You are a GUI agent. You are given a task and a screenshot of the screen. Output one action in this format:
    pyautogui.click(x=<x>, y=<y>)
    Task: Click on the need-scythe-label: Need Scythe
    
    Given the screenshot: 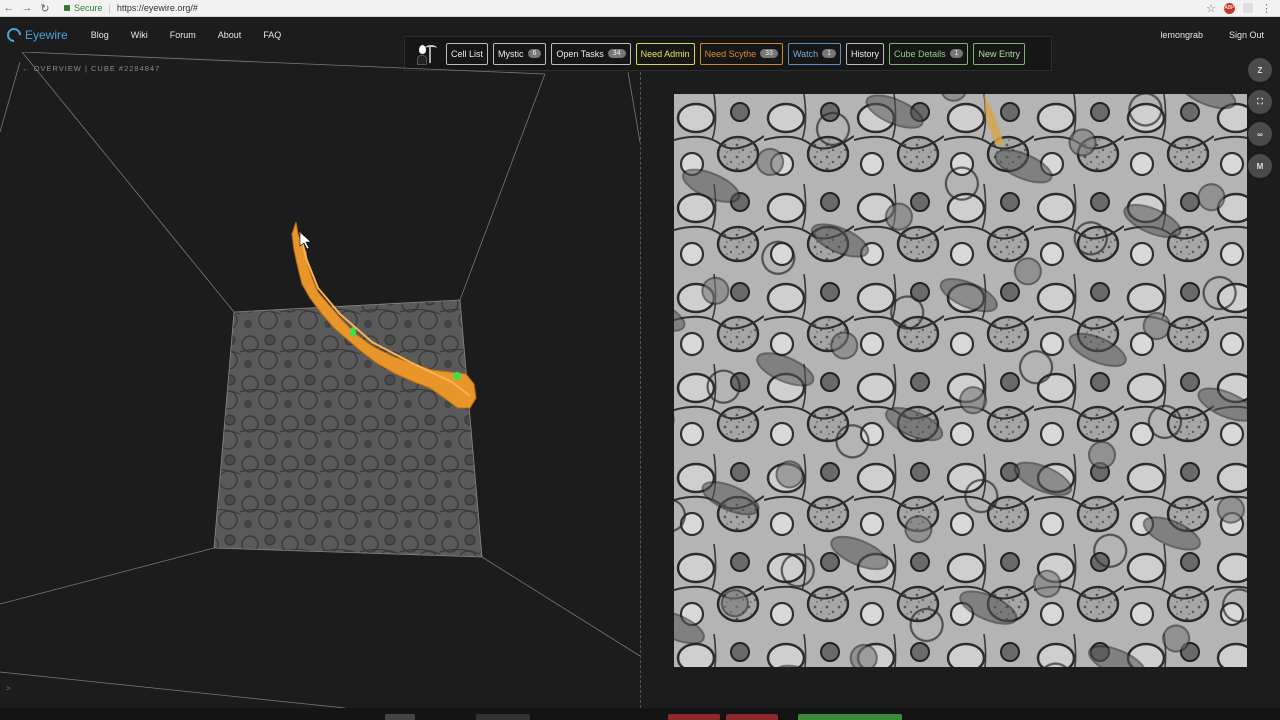 What is the action you would take?
    pyautogui.click(x=730, y=53)
    